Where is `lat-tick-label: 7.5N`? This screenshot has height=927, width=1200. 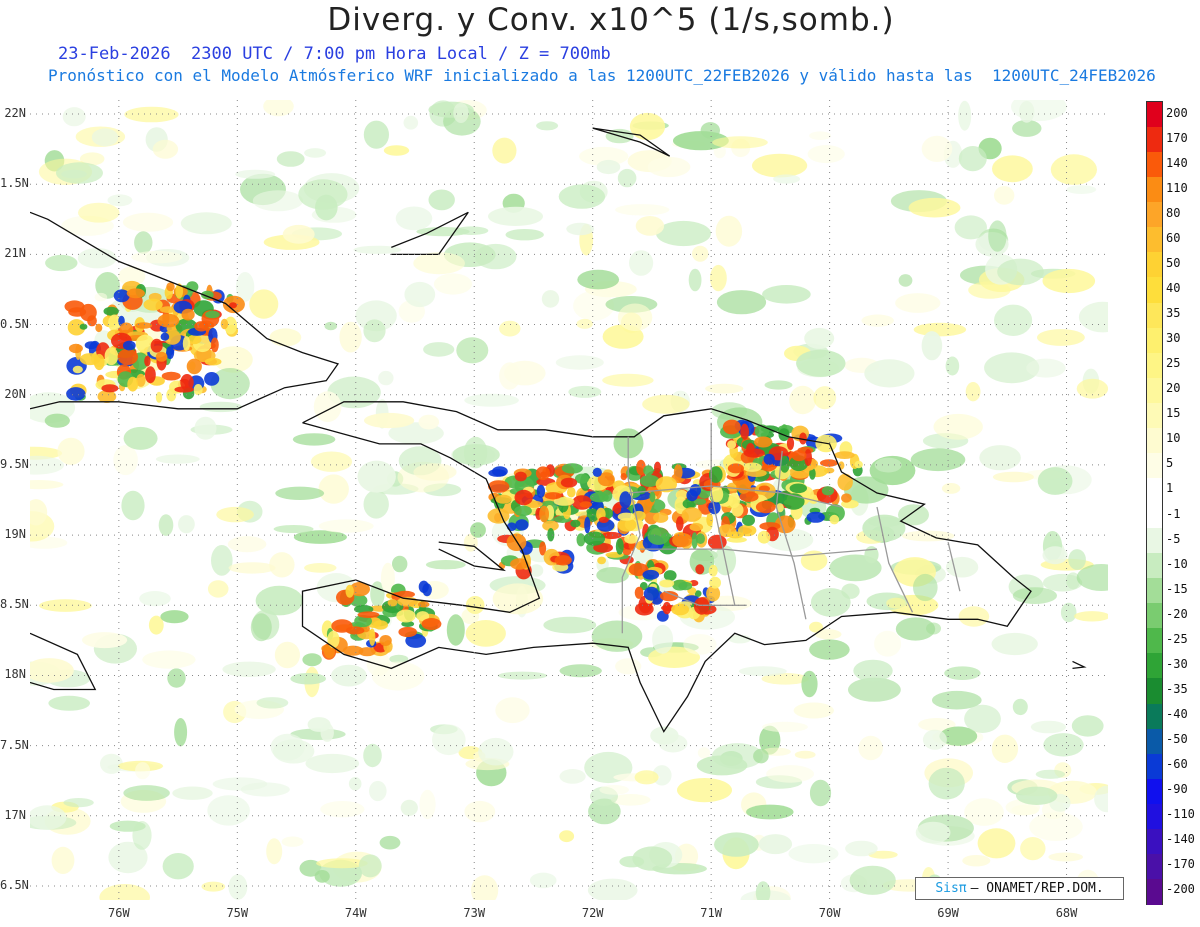
lat-tick-label: 7.5N is located at coordinates (14, 744).